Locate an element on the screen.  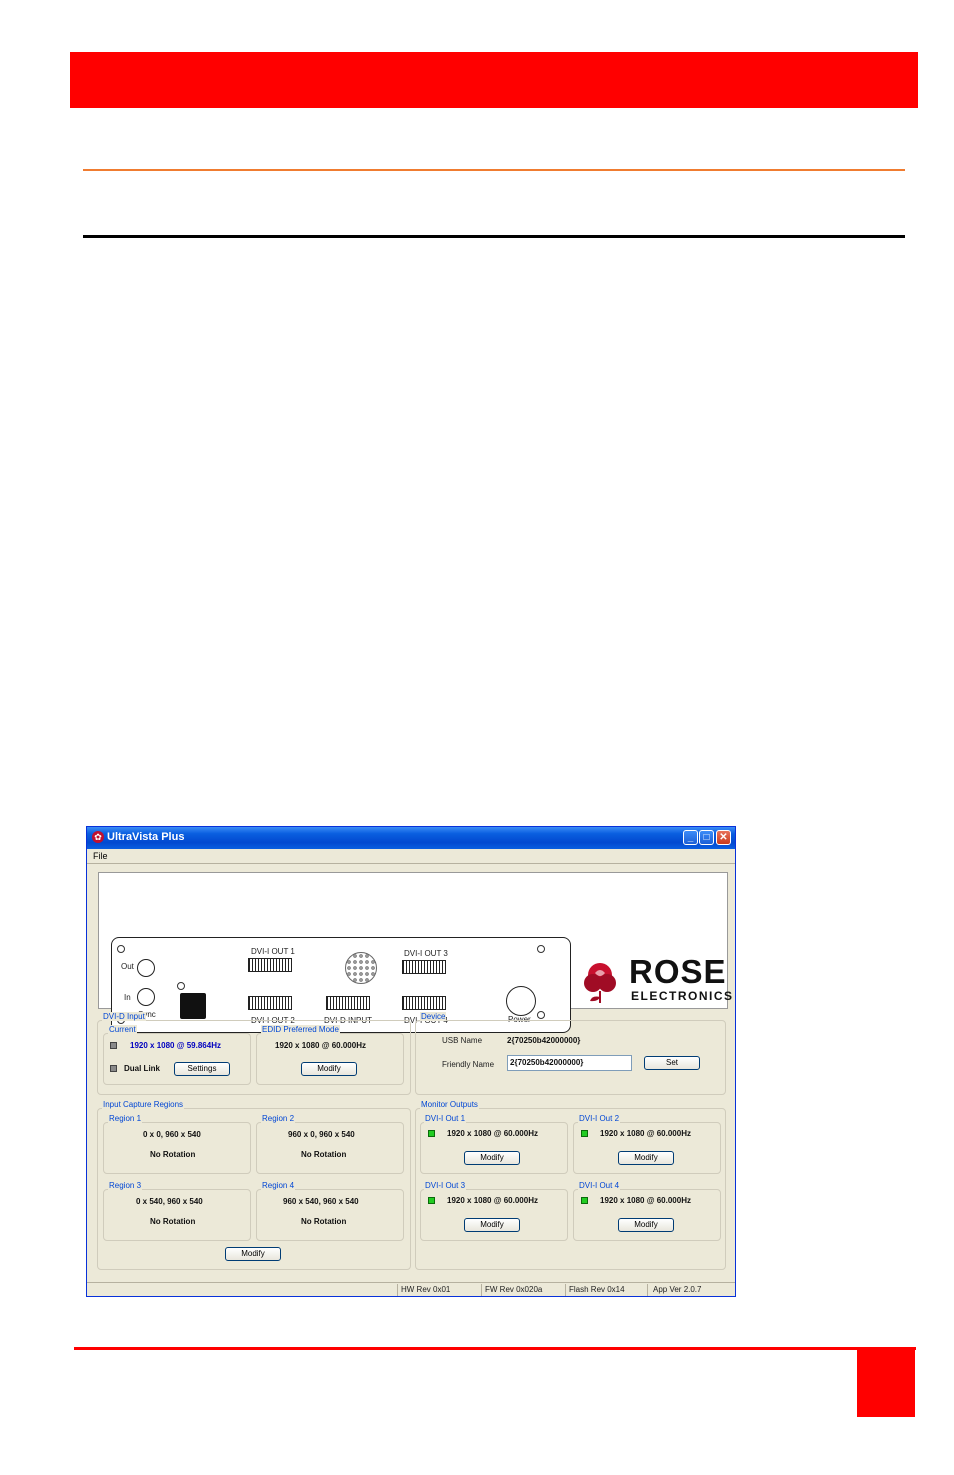
power-switch-icon is located at coordinates (521, 1001).